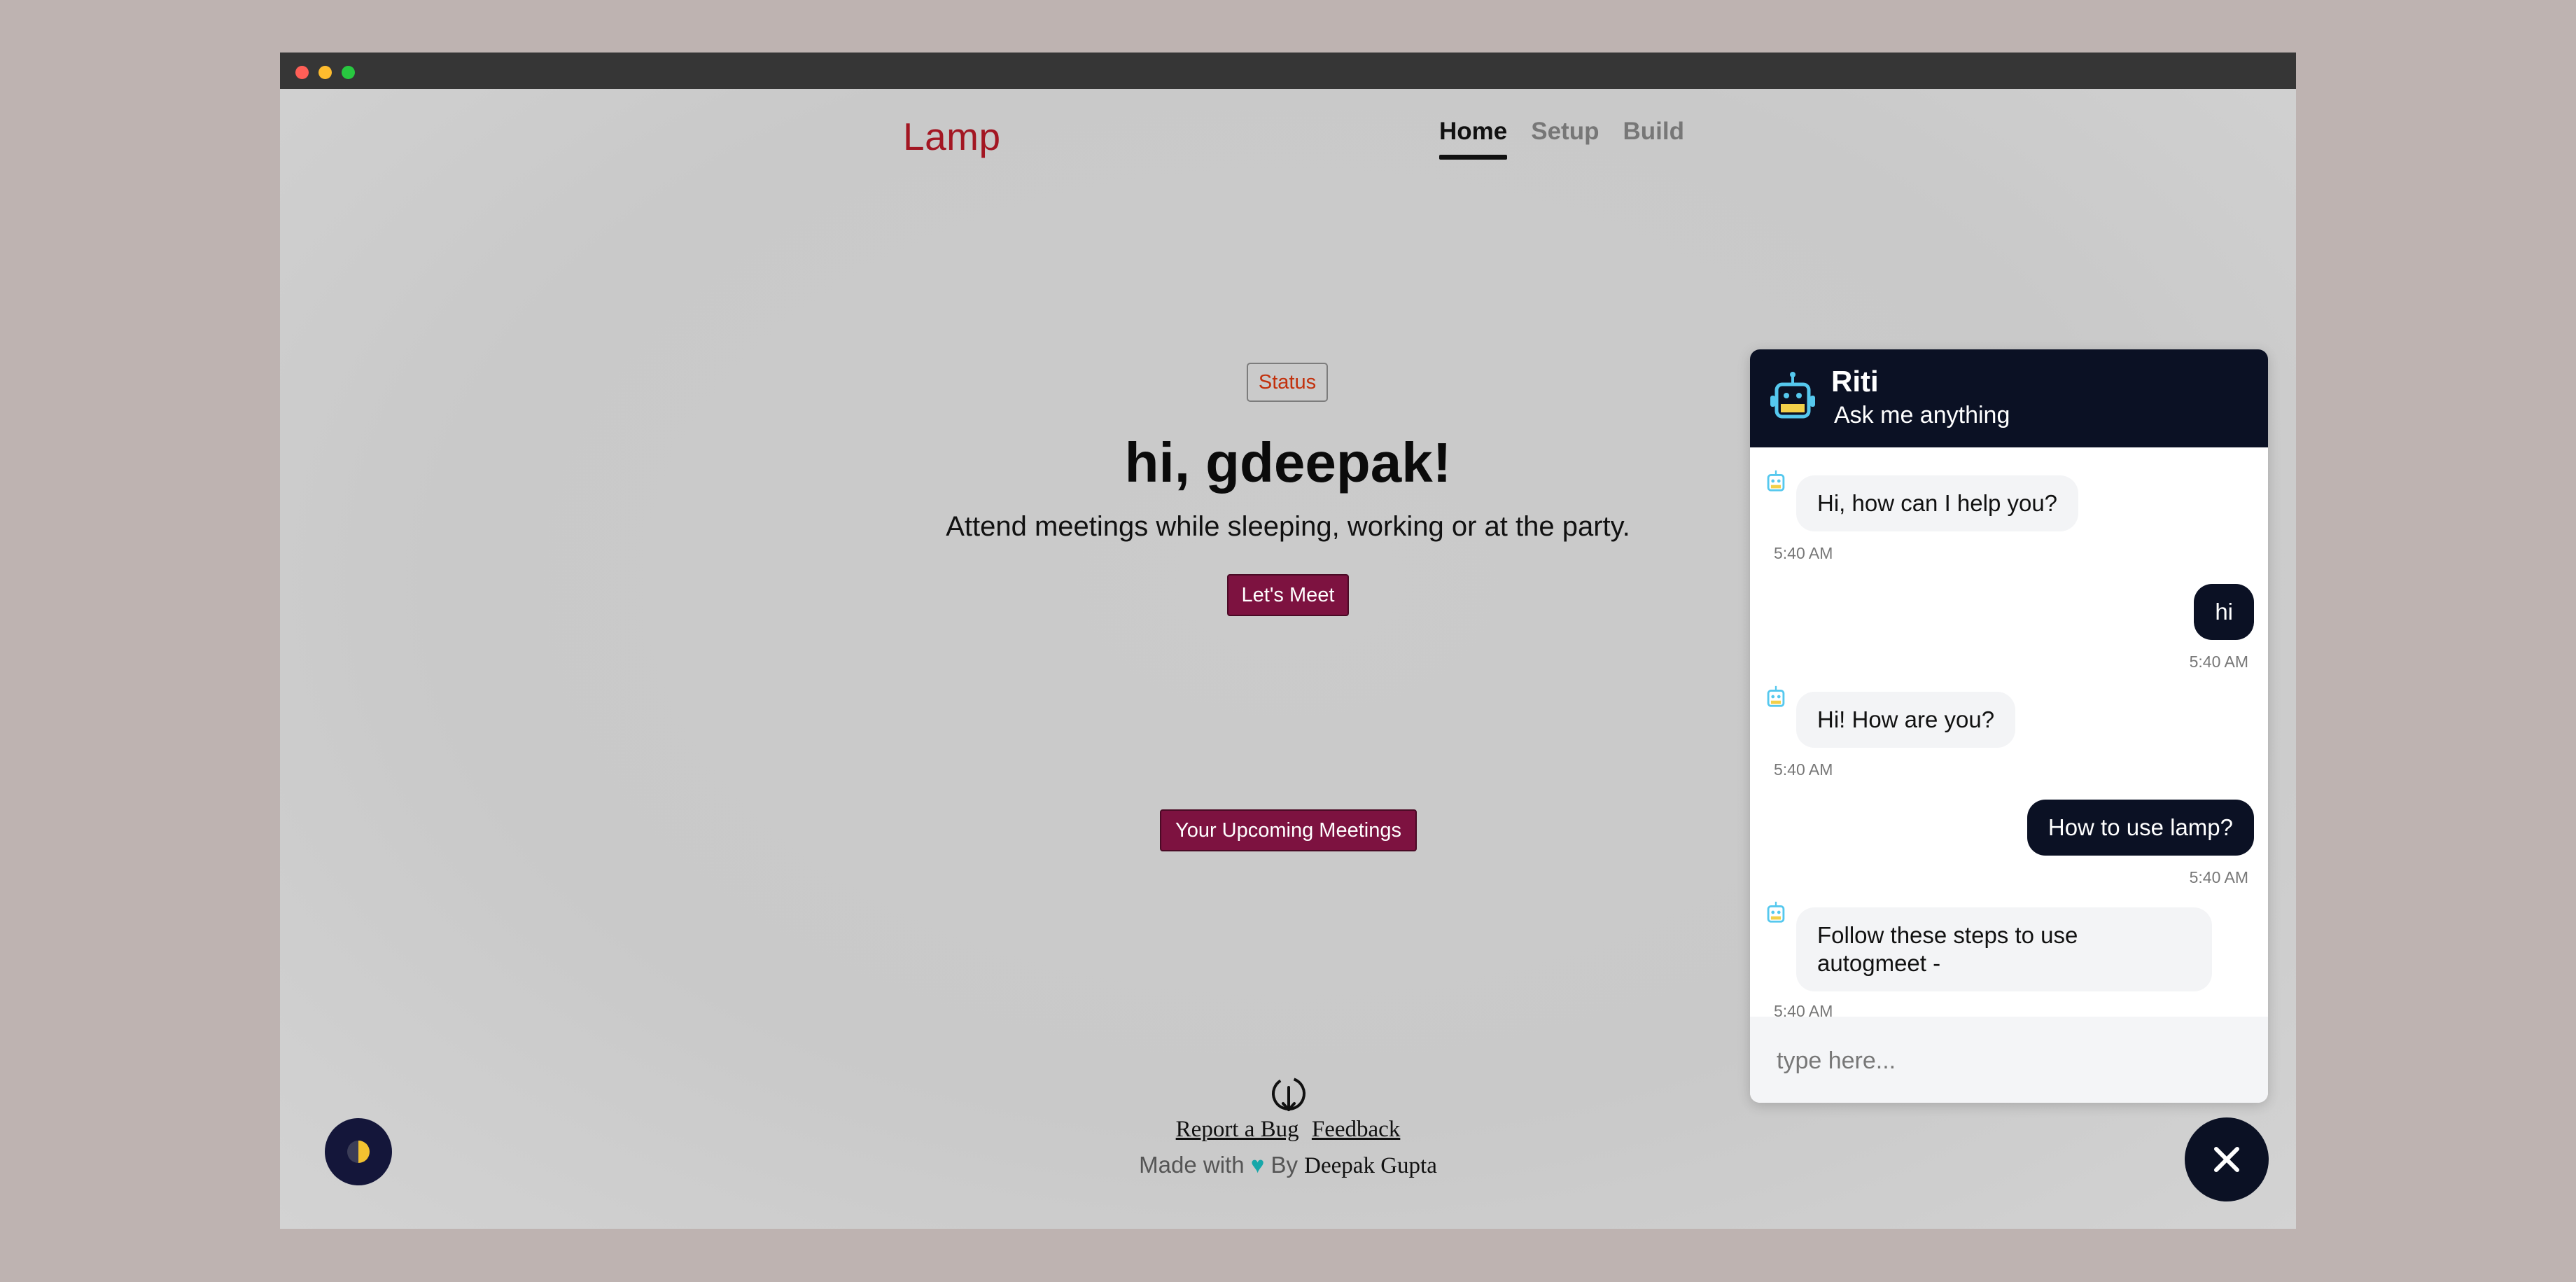 The height and width of the screenshot is (1282, 2576). What do you see at coordinates (1288, 595) in the screenshot?
I see `lets-meet-button: Let's Meet` at bounding box center [1288, 595].